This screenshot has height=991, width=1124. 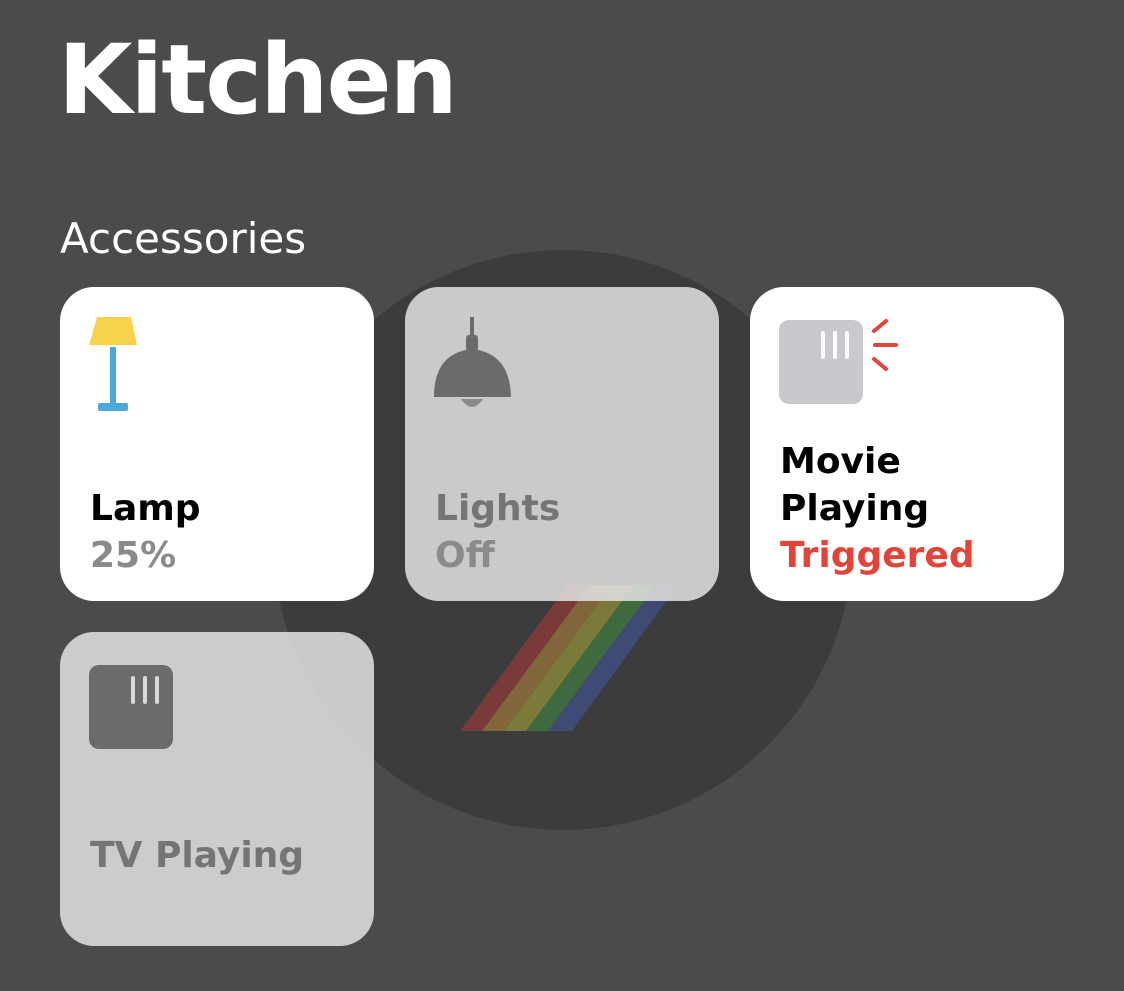 What do you see at coordinates (498, 508) in the screenshot?
I see `tile-name-lights: Lights` at bounding box center [498, 508].